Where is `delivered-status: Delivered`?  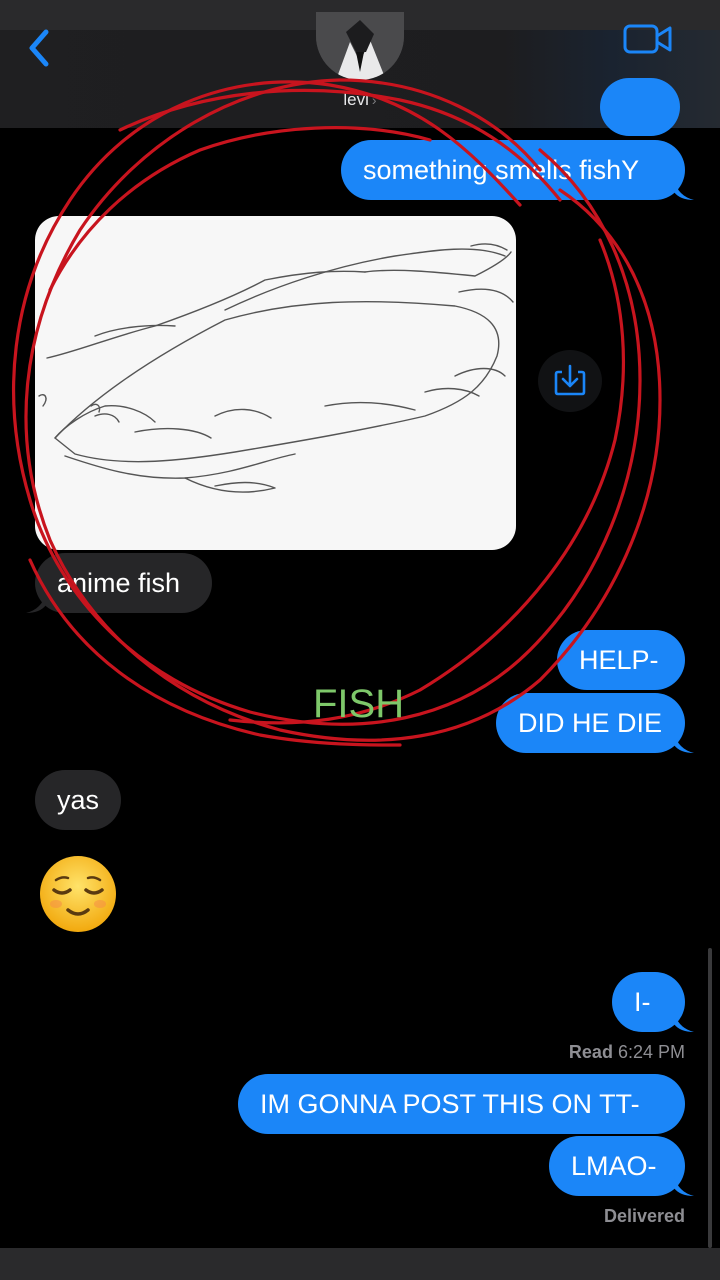
delivered-status: Delivered is located at coordinates (644, 1216).